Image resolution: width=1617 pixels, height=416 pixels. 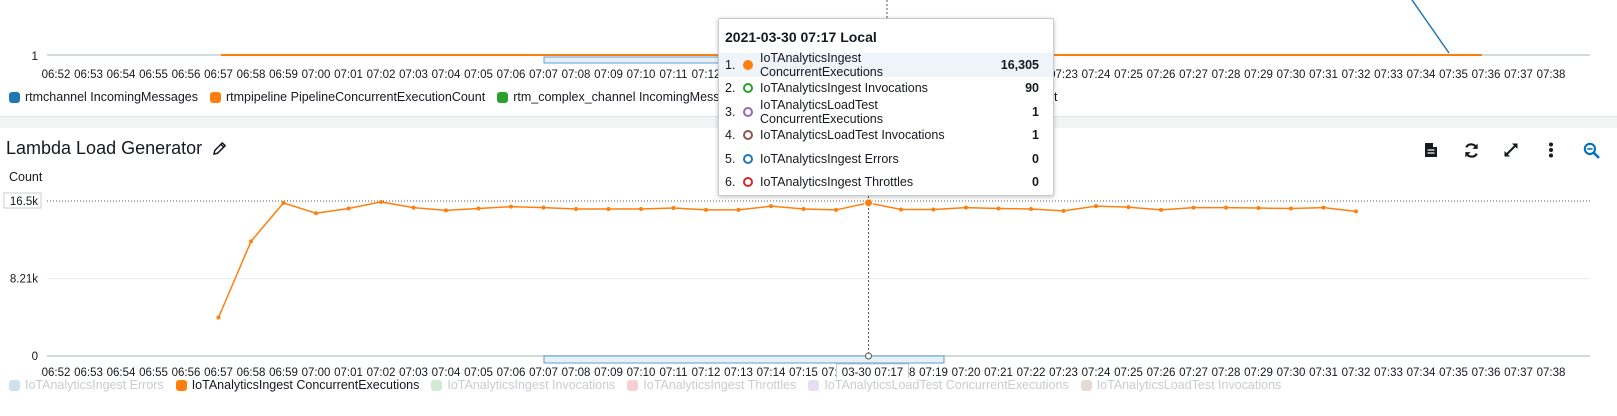 What do you see at coordinates (381, 75) in the screenshot?
I see `top-x-tick-label: 07:02` at bounding box center [381, 75].